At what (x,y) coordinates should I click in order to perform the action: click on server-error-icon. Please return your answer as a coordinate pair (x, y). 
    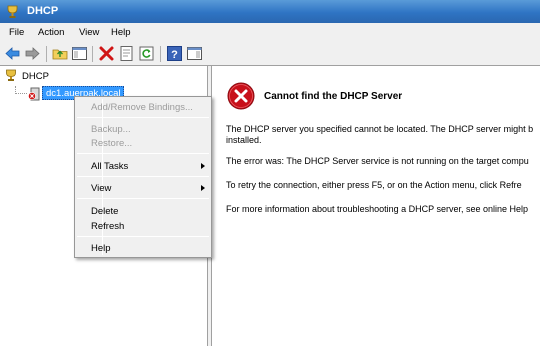
    Looking at the image, I should click on (34, 94).